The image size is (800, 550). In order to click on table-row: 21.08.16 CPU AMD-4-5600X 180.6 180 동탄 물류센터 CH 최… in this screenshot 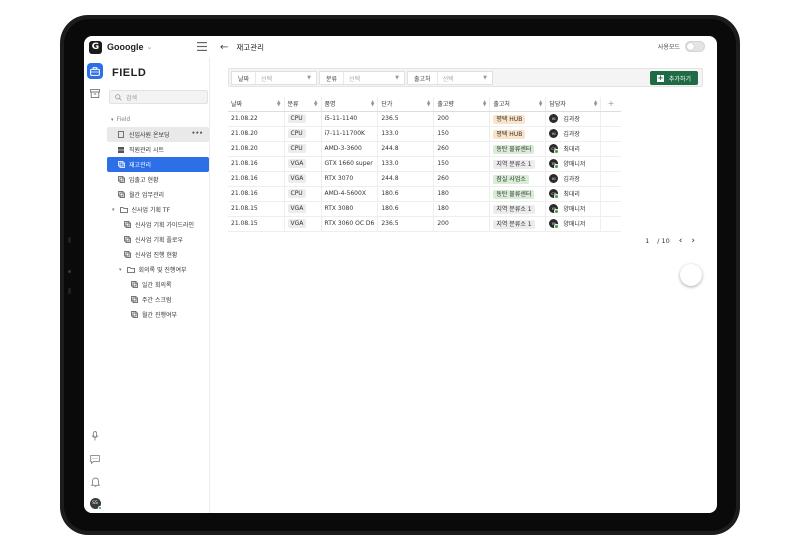, I will do `click(424, 194)`.